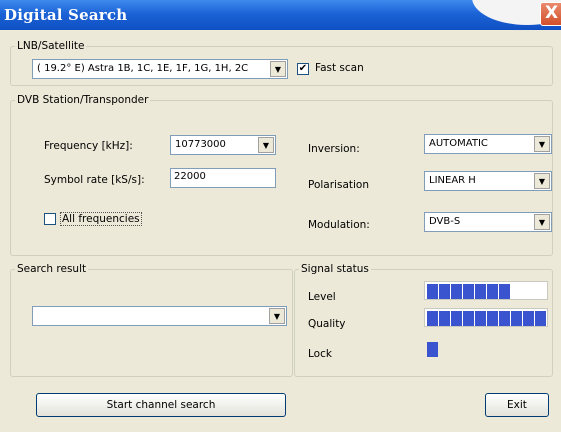 This screenshot has height=432, width=561. Describe the element at coordinates (338, 185) in the screenshot. I see `polarisation-label: Polarisation` at that location.